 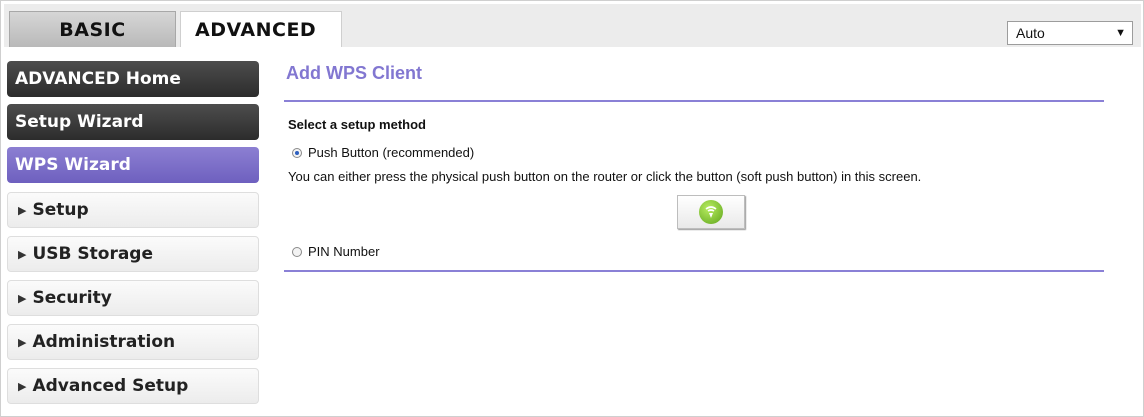 I want to click on sidebar-item-security: ▶ Security, so click(x=133, y=298).